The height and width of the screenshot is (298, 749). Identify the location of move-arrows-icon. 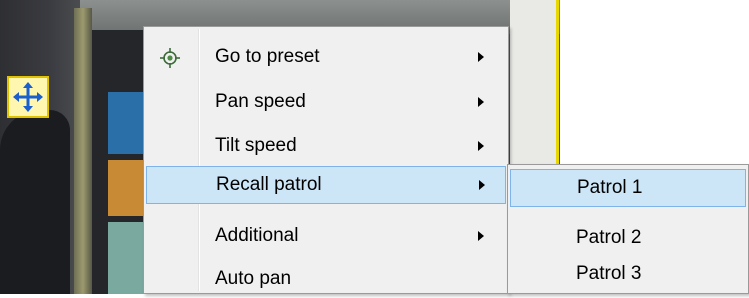
(28, 97).